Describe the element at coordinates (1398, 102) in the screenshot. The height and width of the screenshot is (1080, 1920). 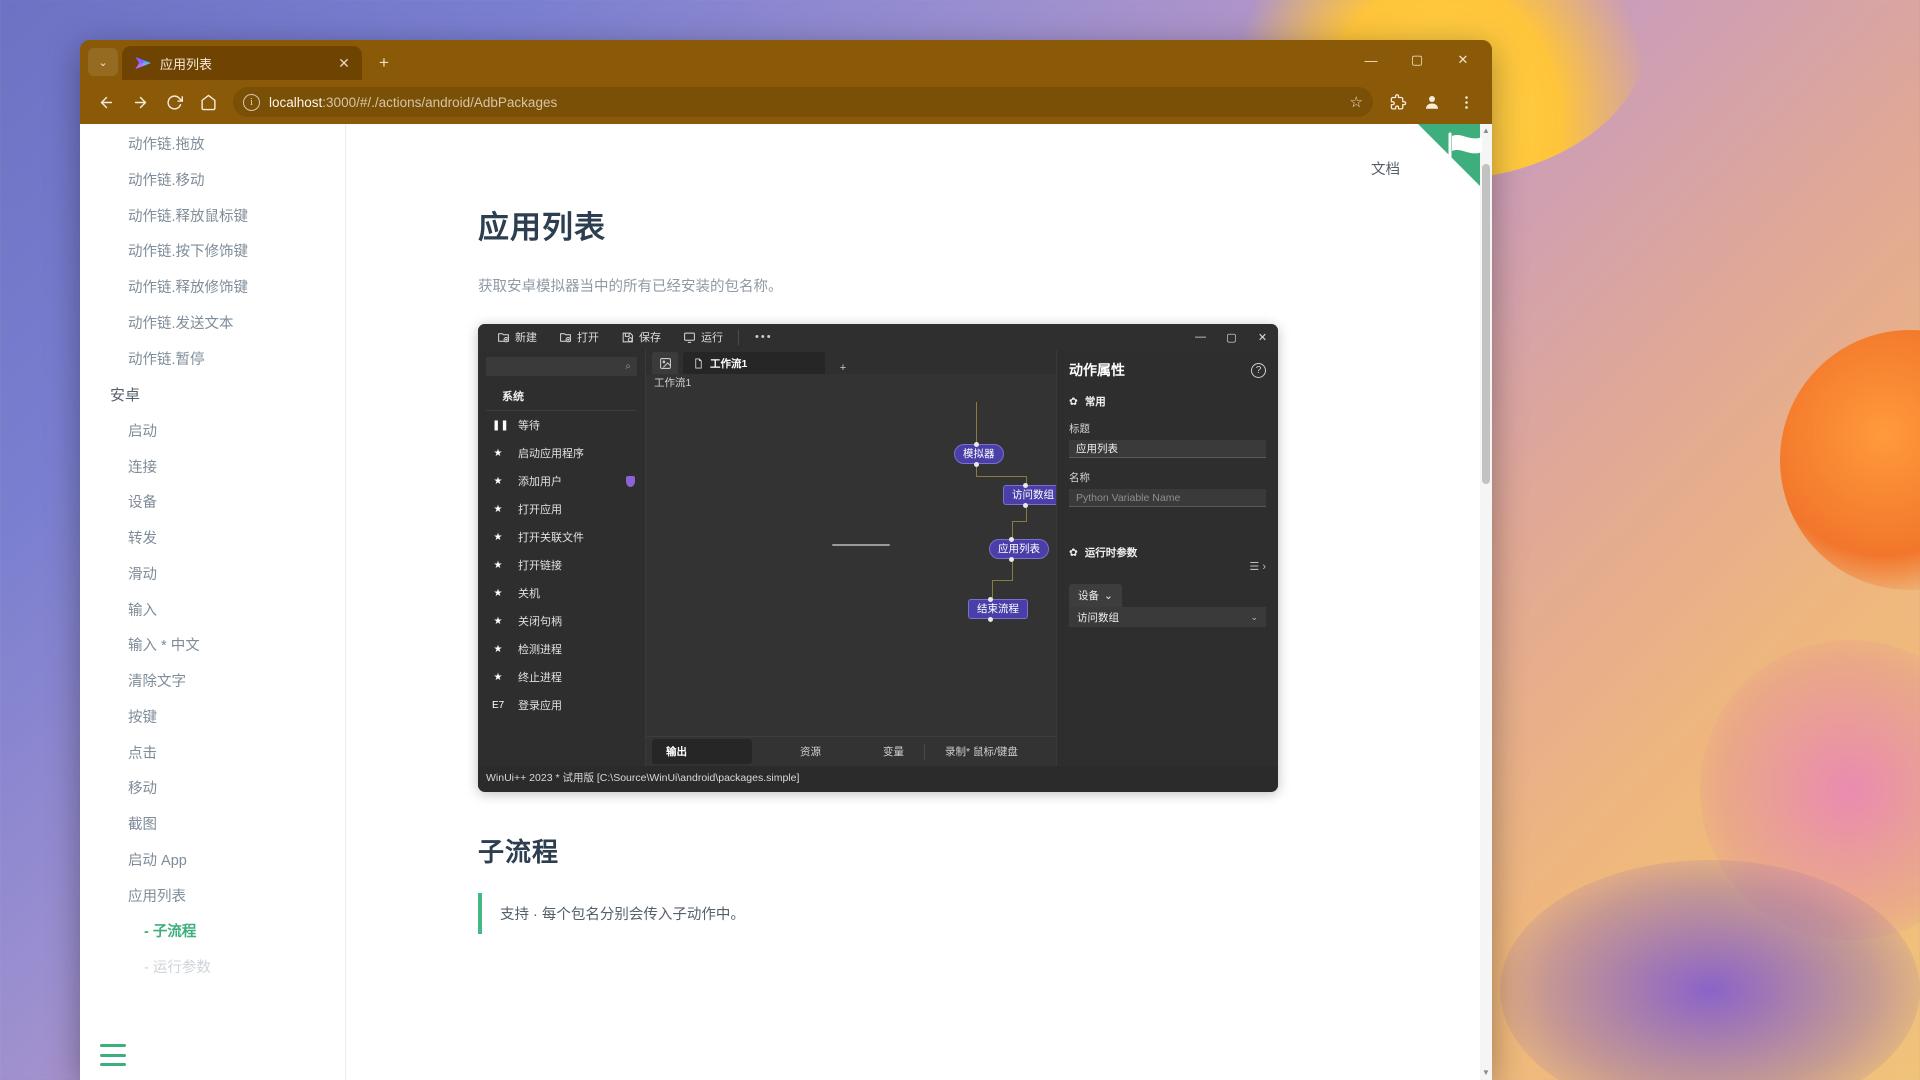
I see `extensions-icon` at that location.